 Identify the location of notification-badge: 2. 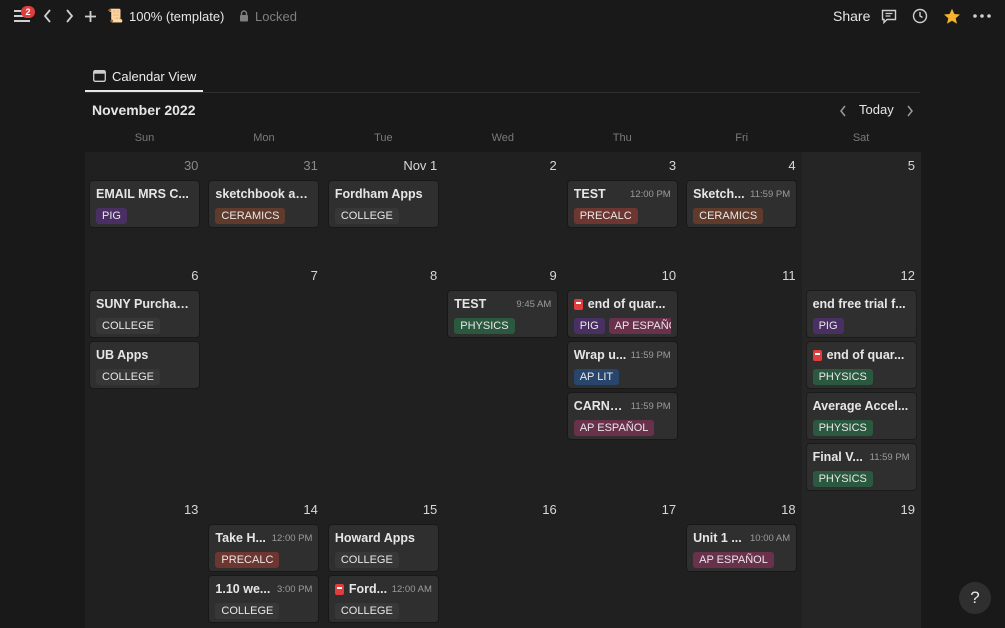
(28, 12).